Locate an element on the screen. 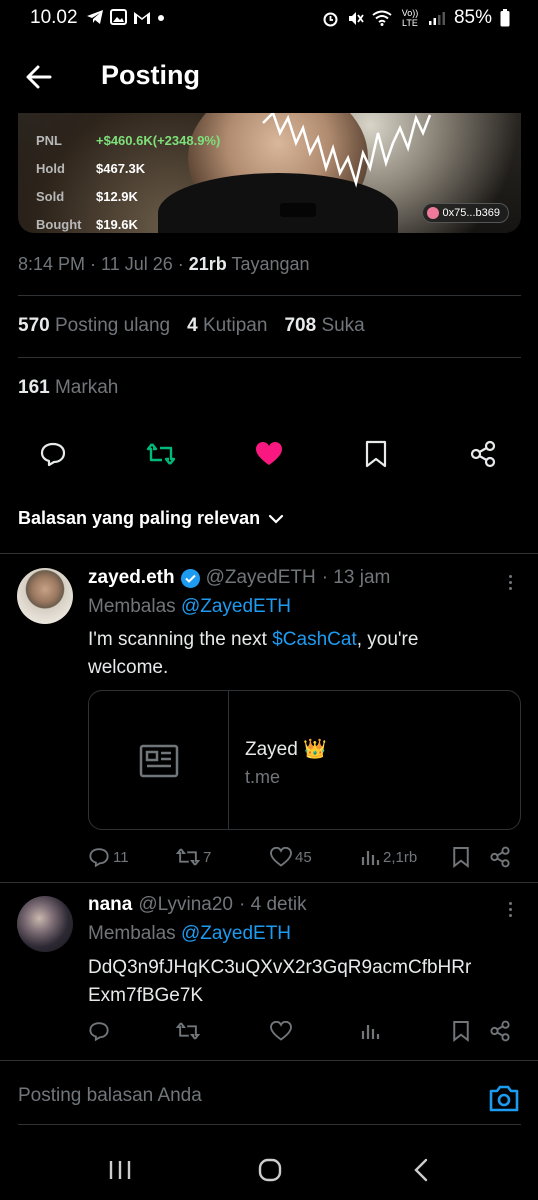 The width and height of the screenshot is (538, 1200). reposts-count: 570 is located at coordinates (34, 325).